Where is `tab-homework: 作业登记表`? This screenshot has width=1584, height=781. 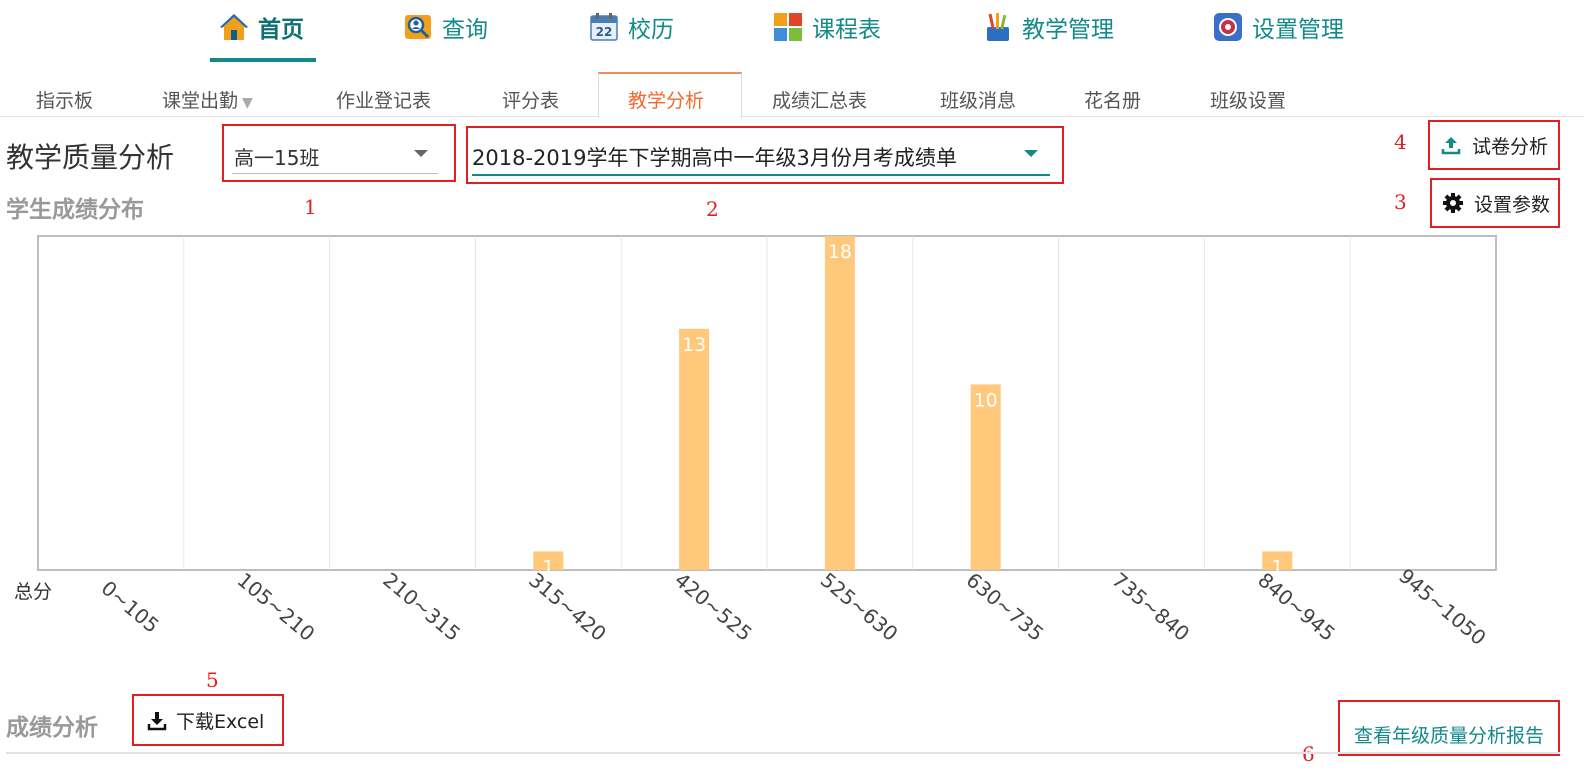
tab-homework: 作业登记表 is located at coordinates (383, 99).